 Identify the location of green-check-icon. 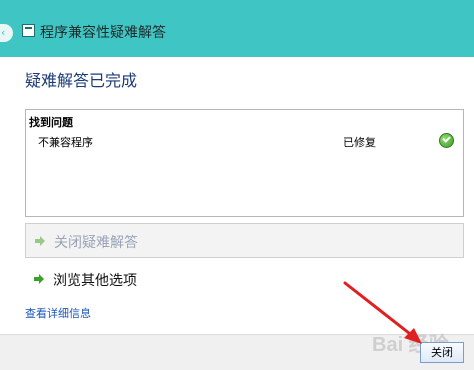
(446, 140).